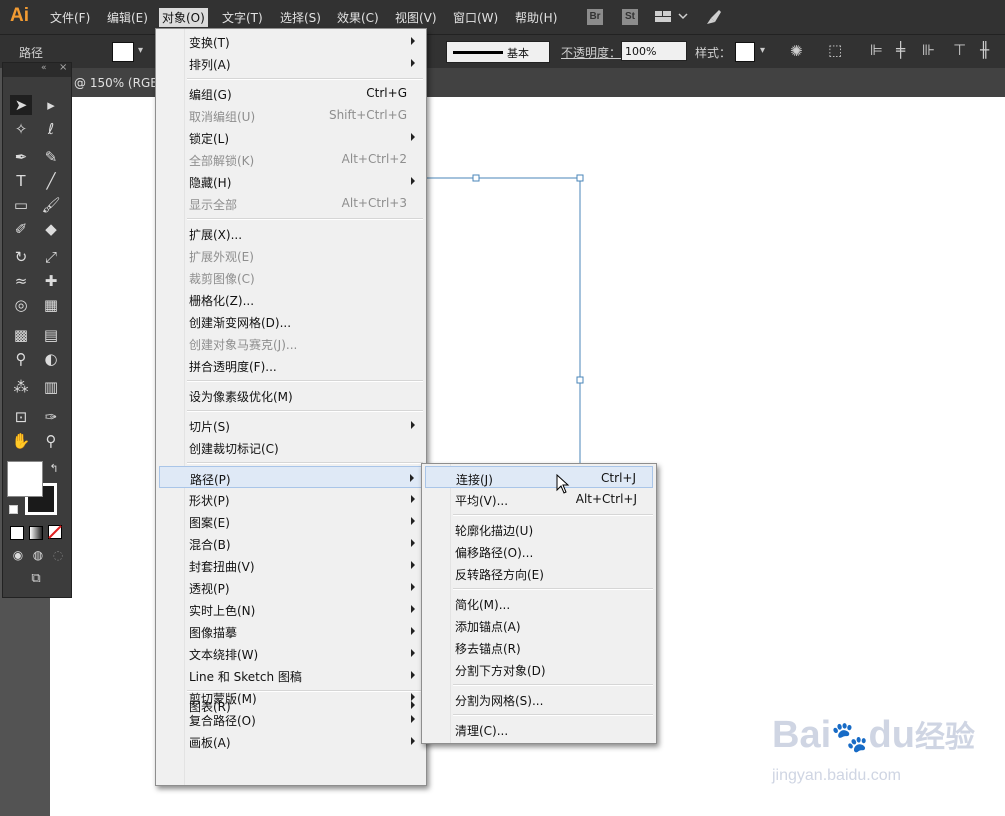 Image resolution: width=1005 pixels, height=816 pixels. Describe the element at coordinates (51, 441) in the screenshot. I see `zoom-tool-icon: ⚲` at that location.